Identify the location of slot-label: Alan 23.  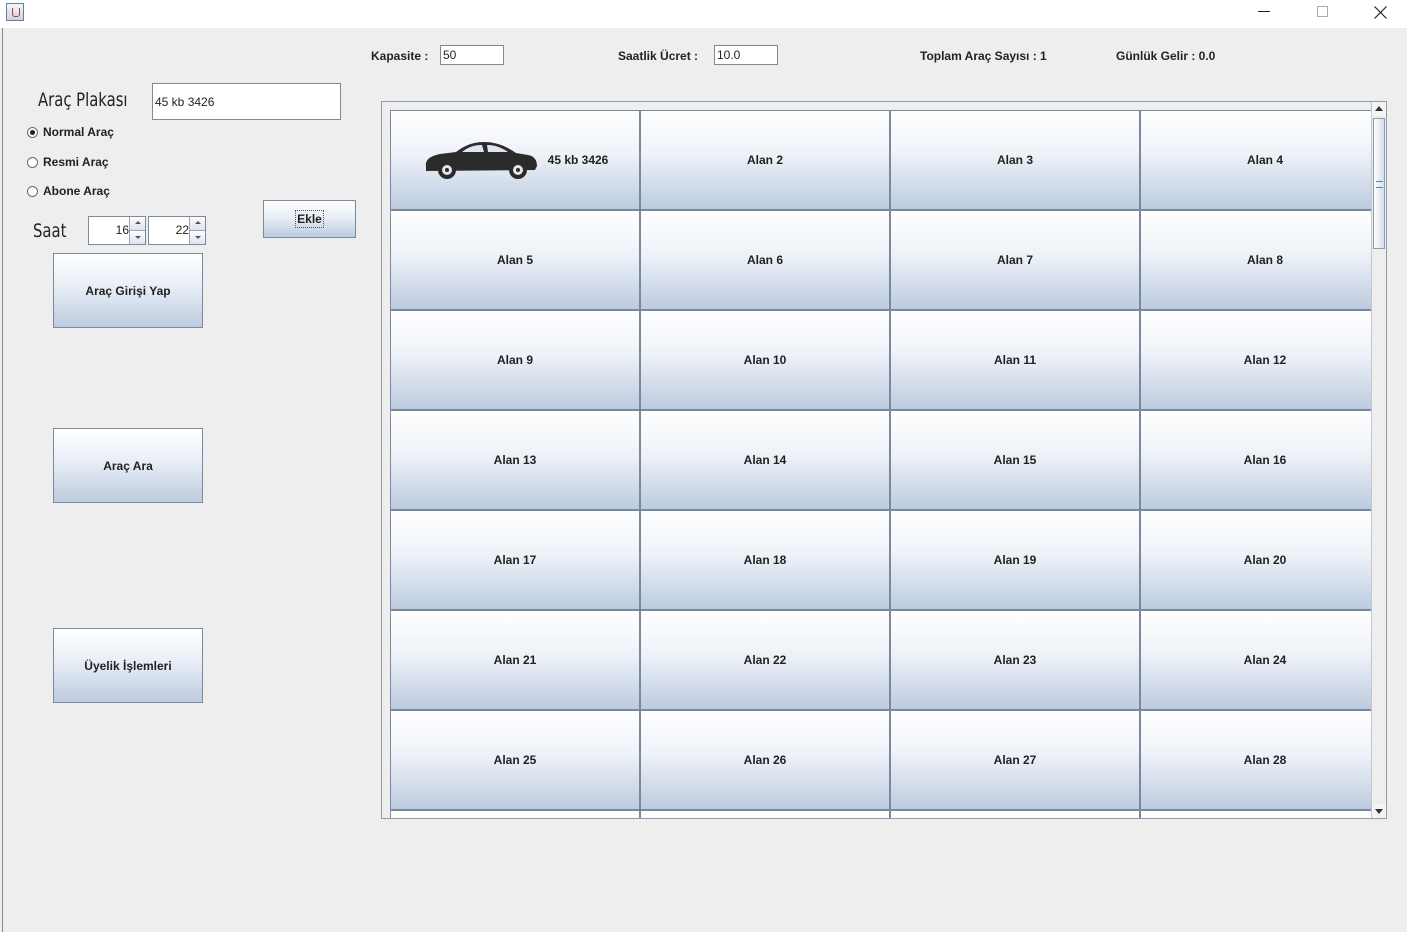
(1015, 660).